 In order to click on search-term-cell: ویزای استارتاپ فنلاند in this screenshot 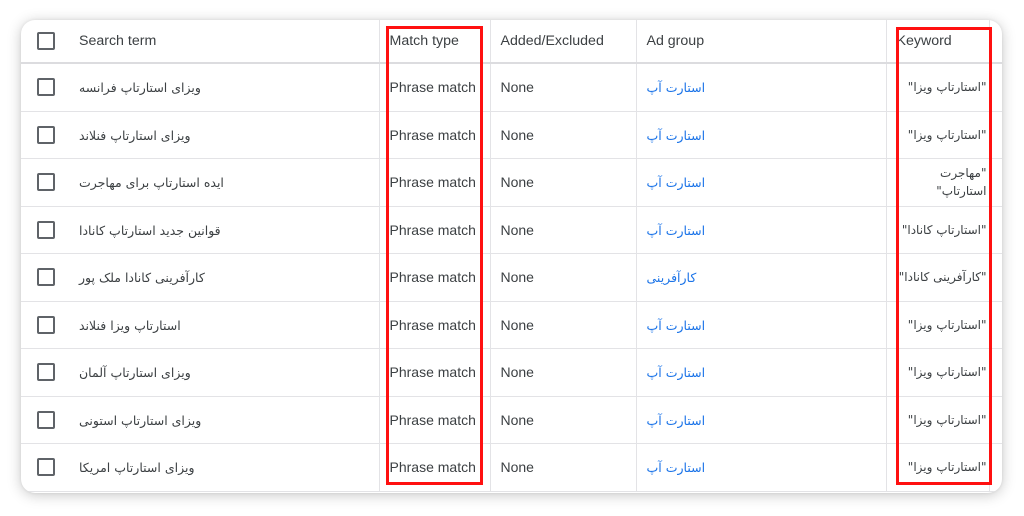, I will do `click(223, 135)`.